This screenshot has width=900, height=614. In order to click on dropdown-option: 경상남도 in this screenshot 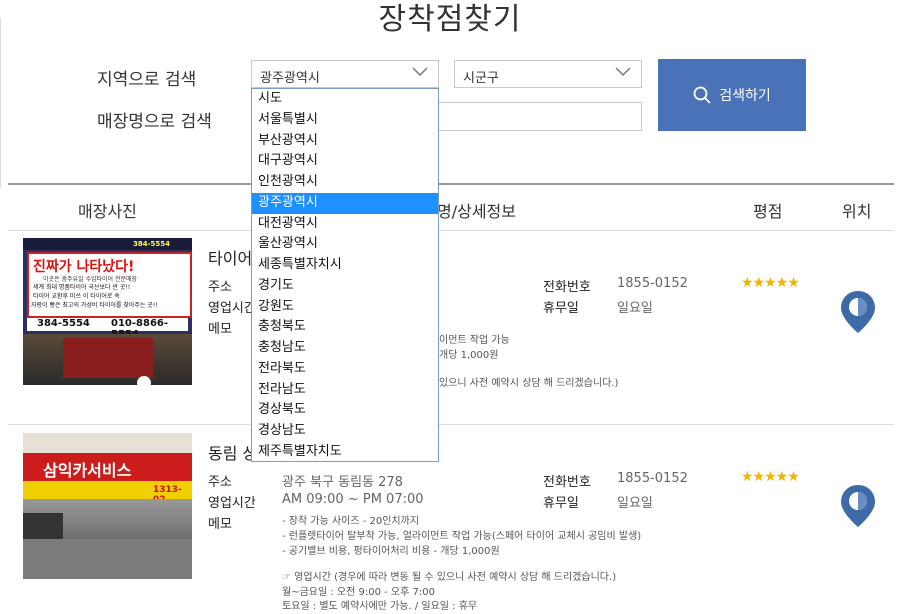, I will do `click(345, 431)`.